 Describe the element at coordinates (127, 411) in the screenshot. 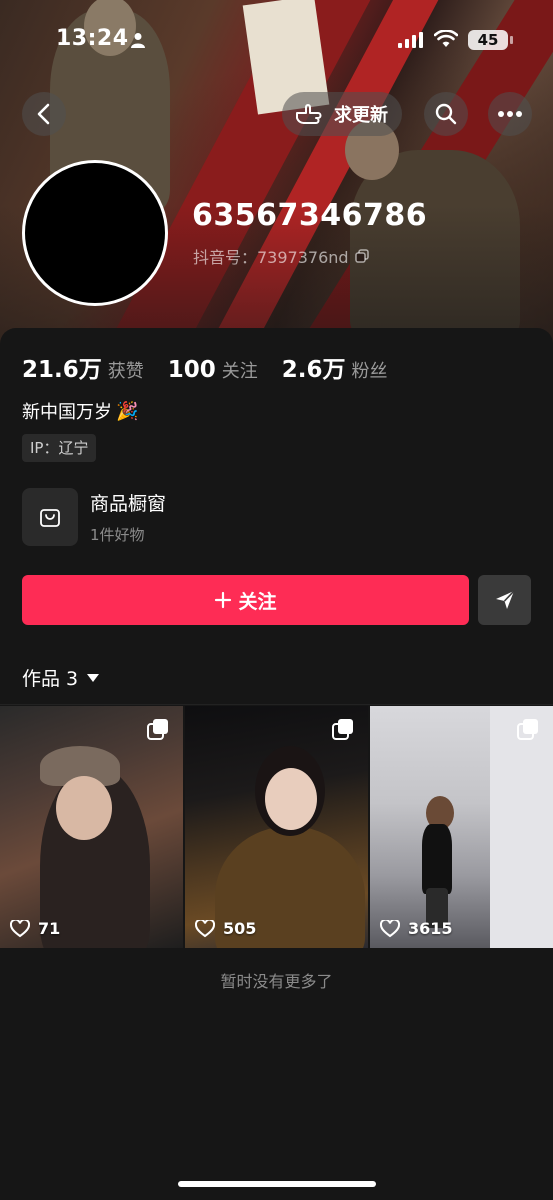

I see `party-popper-icon: 🎉` at that location.